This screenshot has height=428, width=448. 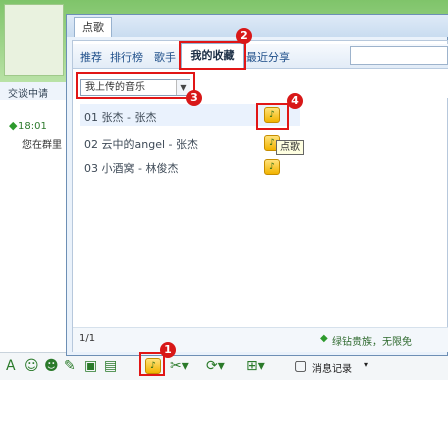 What do you see at coordinates (255, 366) in the screenshot?
I see `more-icon: ⊞▾` at bounding box center [255, 366].